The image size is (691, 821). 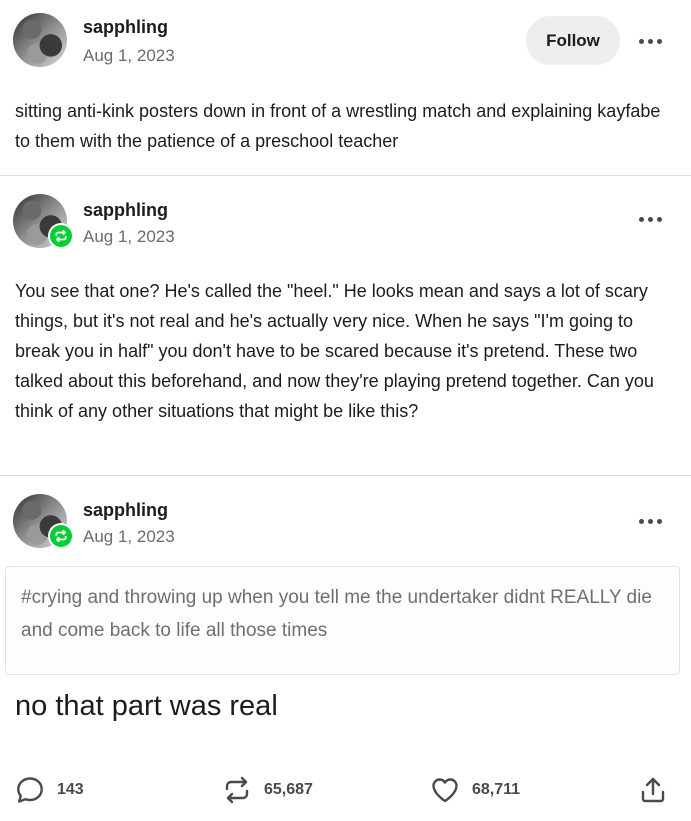 What do you see at coordinates (70, 789) in the screenshot?
I see `replies-count: 143` at bounding box center [70, 789].